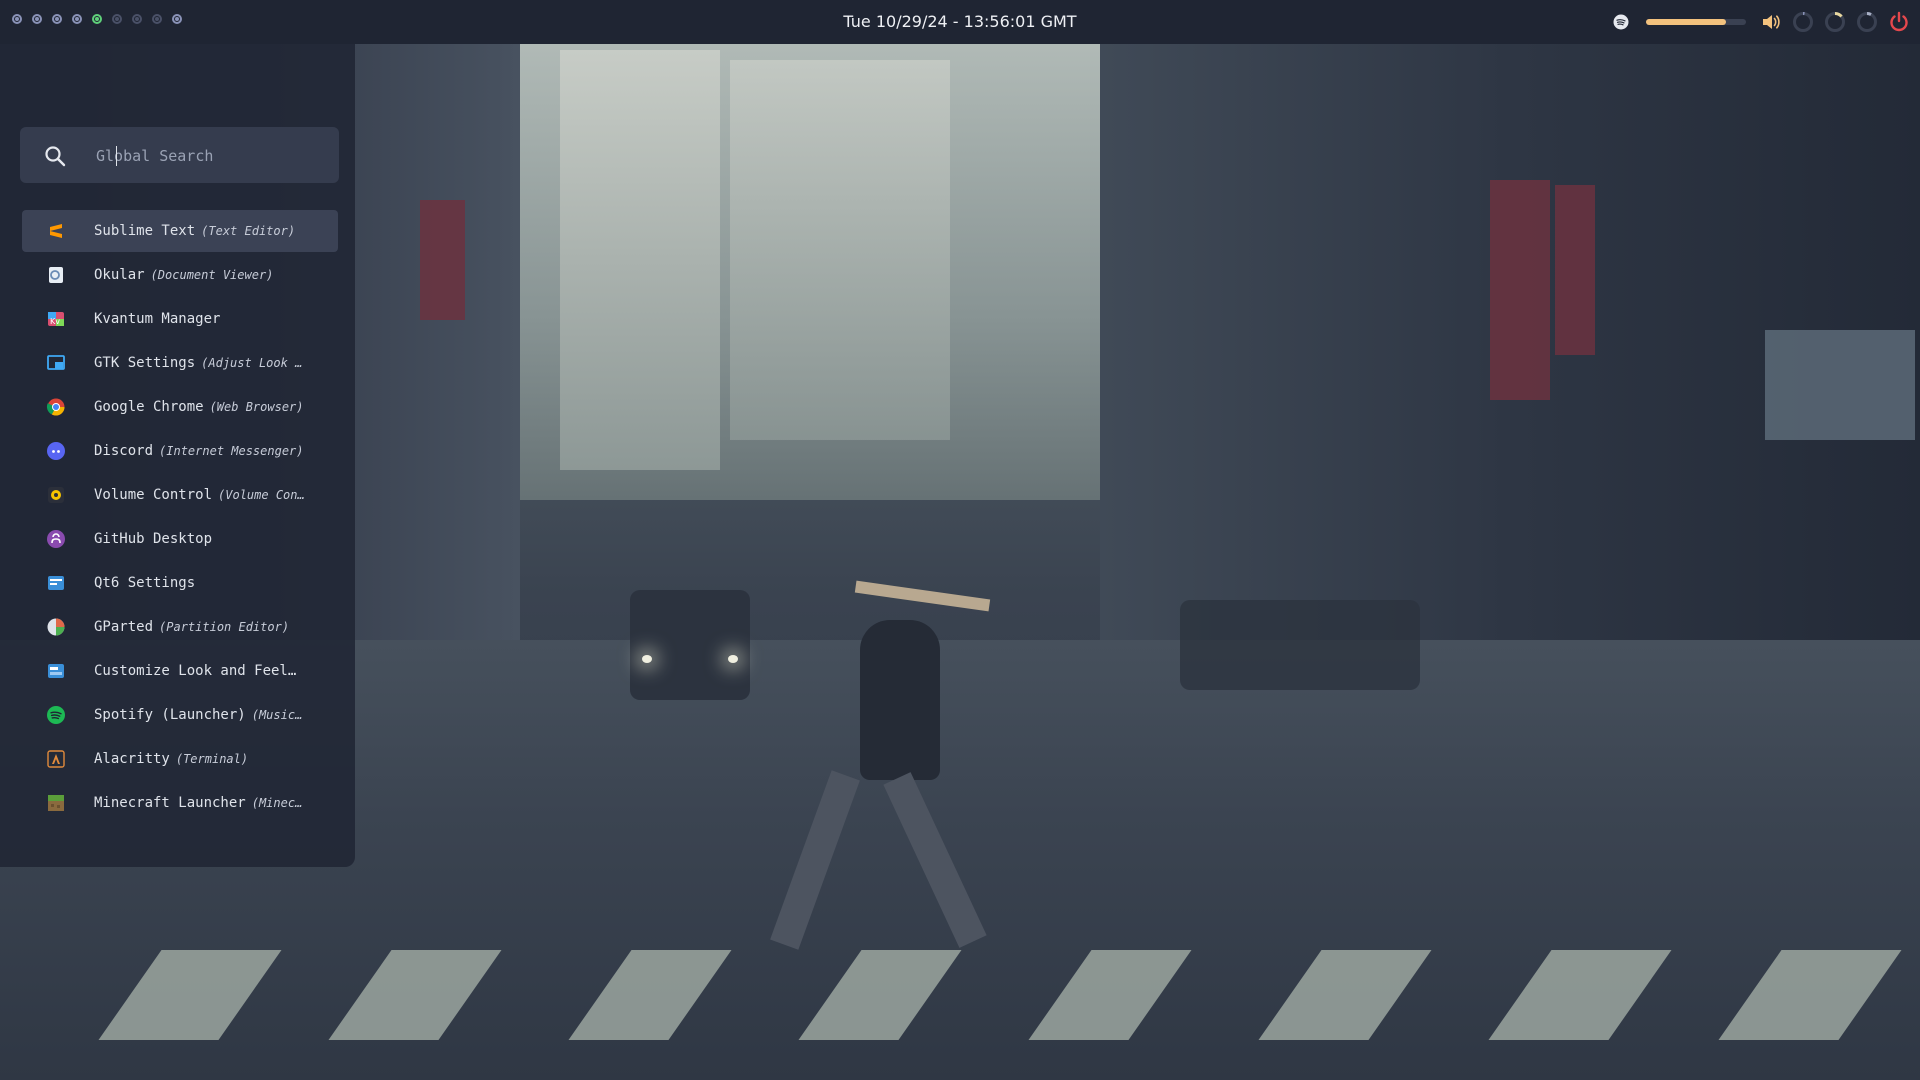 The width and height of the screenshot is (1920, 1080). What do you see at coordinates (212, 275) in the screenshot?
I see `app-description: (Document Viewer)` at bounding box center [212, 275].